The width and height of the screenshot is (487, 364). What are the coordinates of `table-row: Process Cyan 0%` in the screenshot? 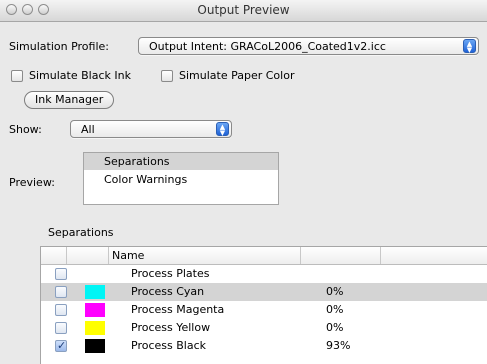 It's located at (264, 292).